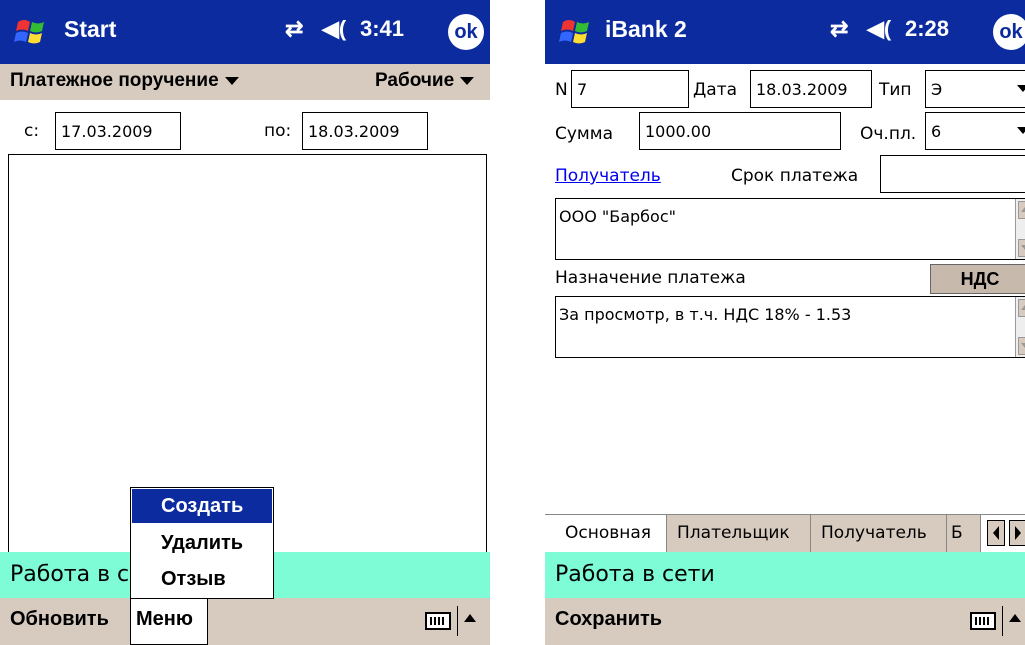  I want to click on deadline-label: Срок платежа, so click(795, 176).